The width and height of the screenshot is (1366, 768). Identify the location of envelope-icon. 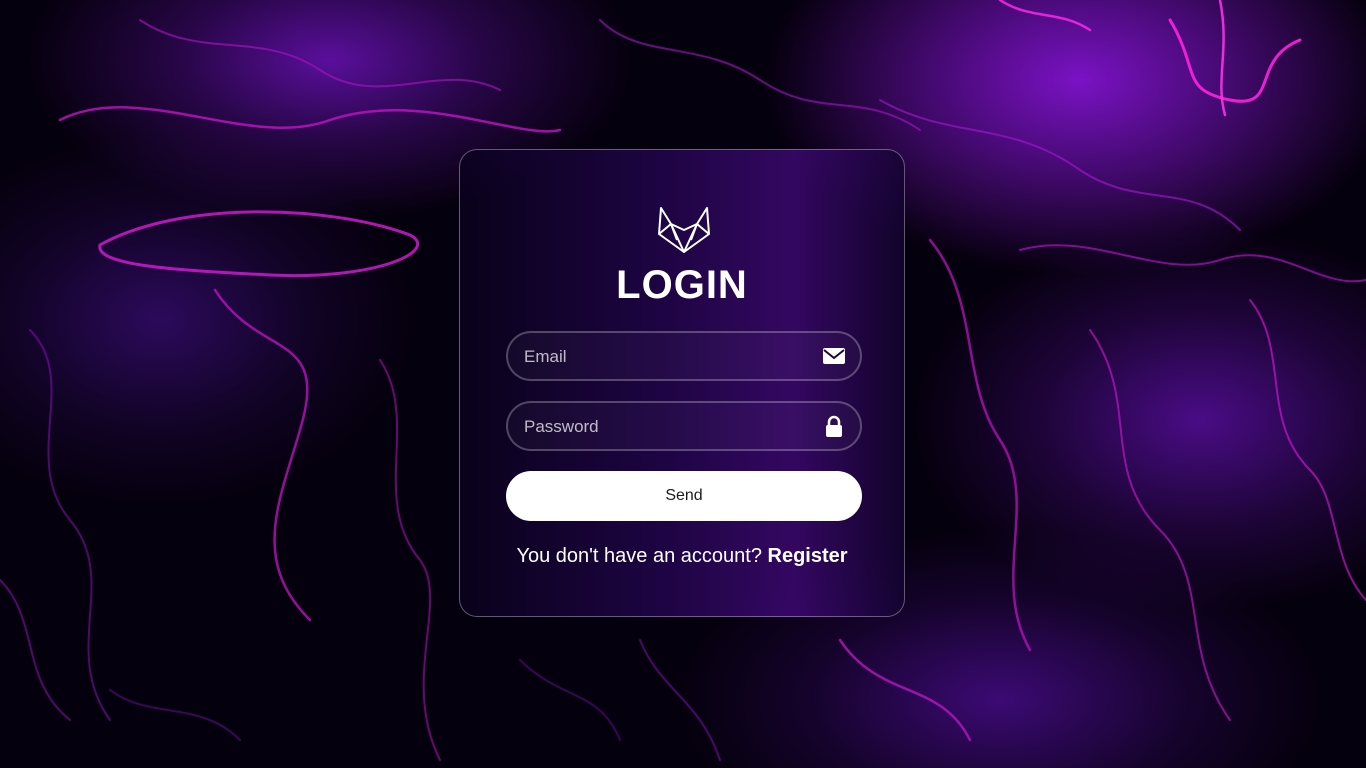
(834, 356).